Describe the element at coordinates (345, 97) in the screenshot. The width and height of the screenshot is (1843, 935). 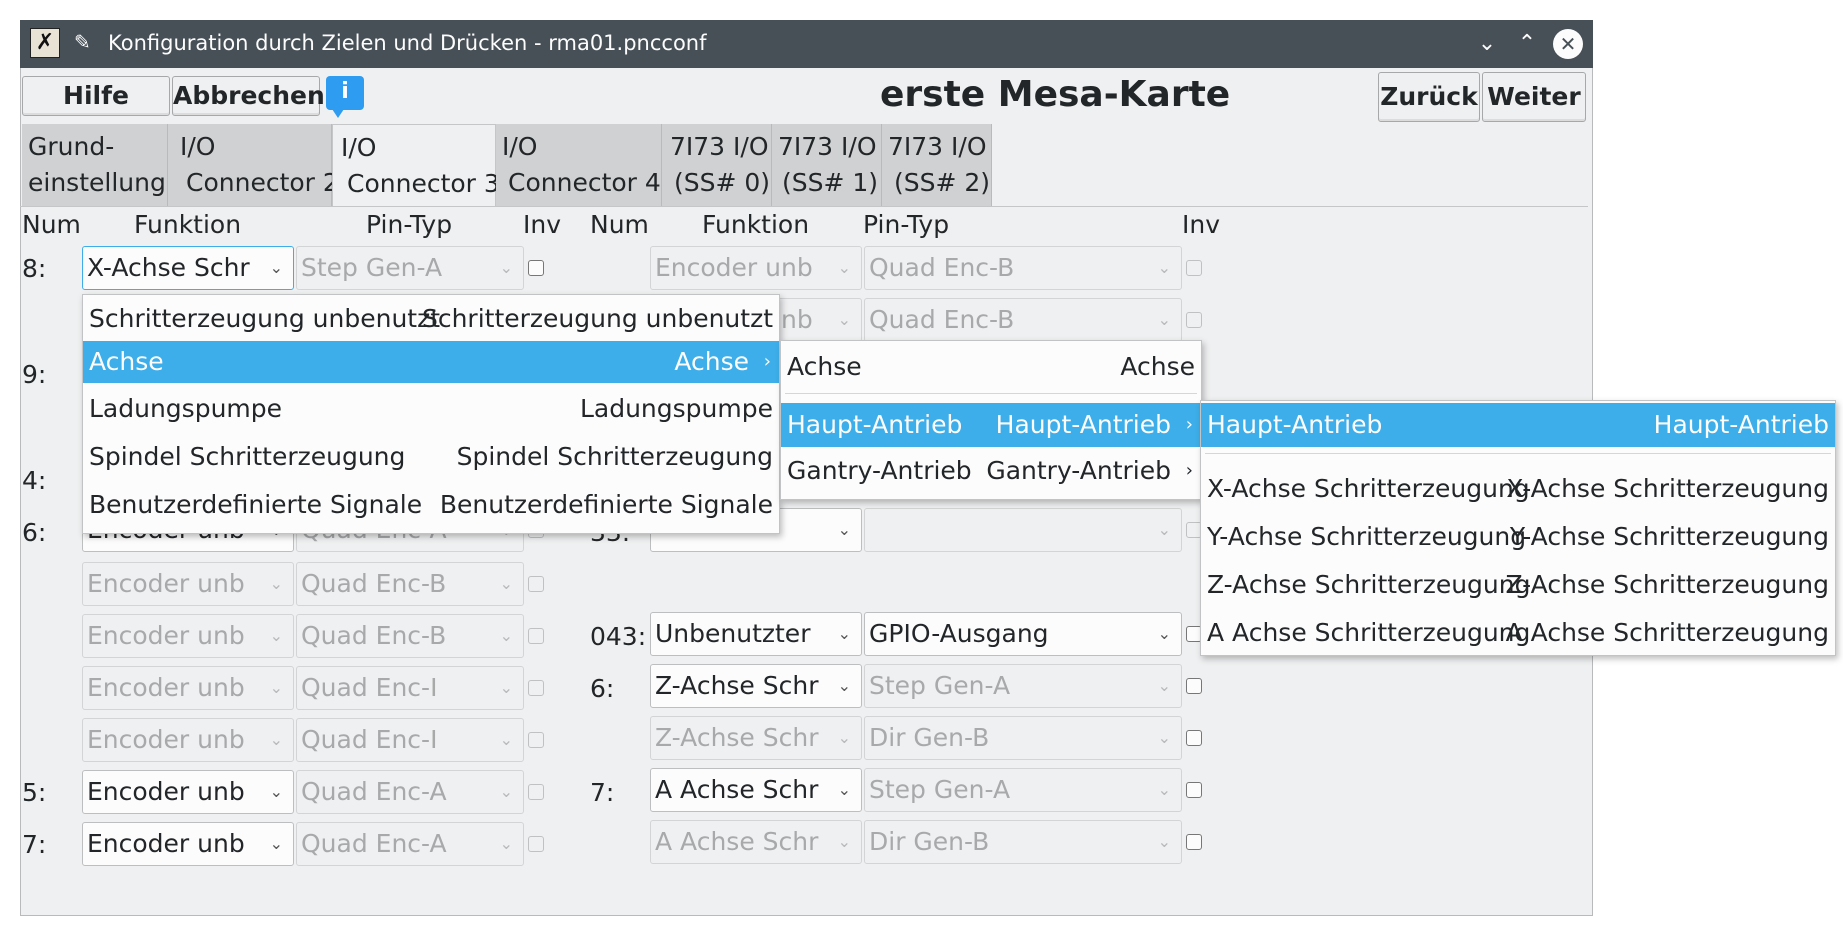
I see `info-icon: i` at that location.